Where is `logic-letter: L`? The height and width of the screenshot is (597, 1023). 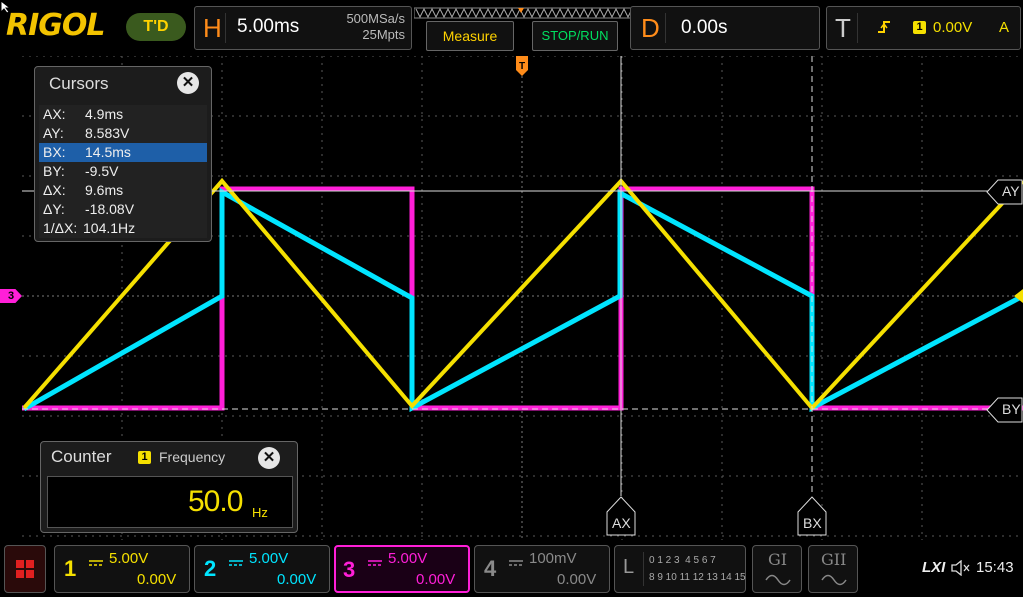 logic-letter: L is located at coordinates (629, 567).